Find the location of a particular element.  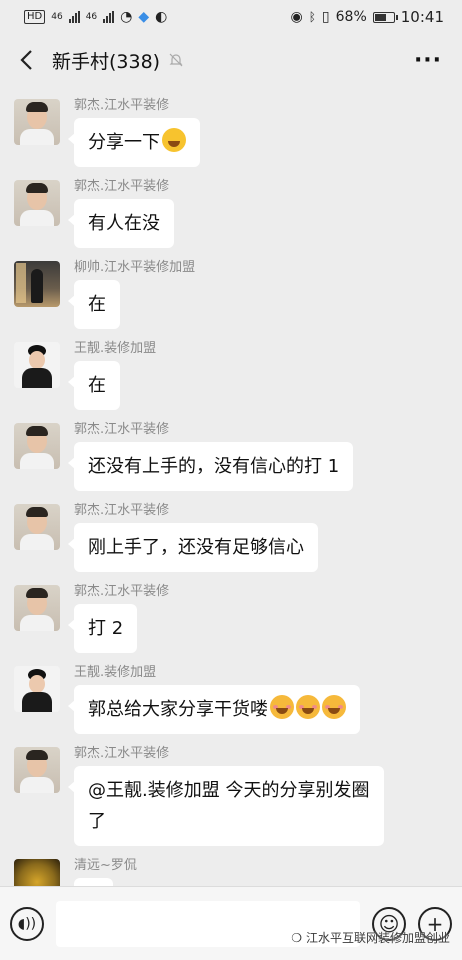

message-row: 王靓.装修加盟郭总给大家分享干货喽 is located at coordinates (231, 699).